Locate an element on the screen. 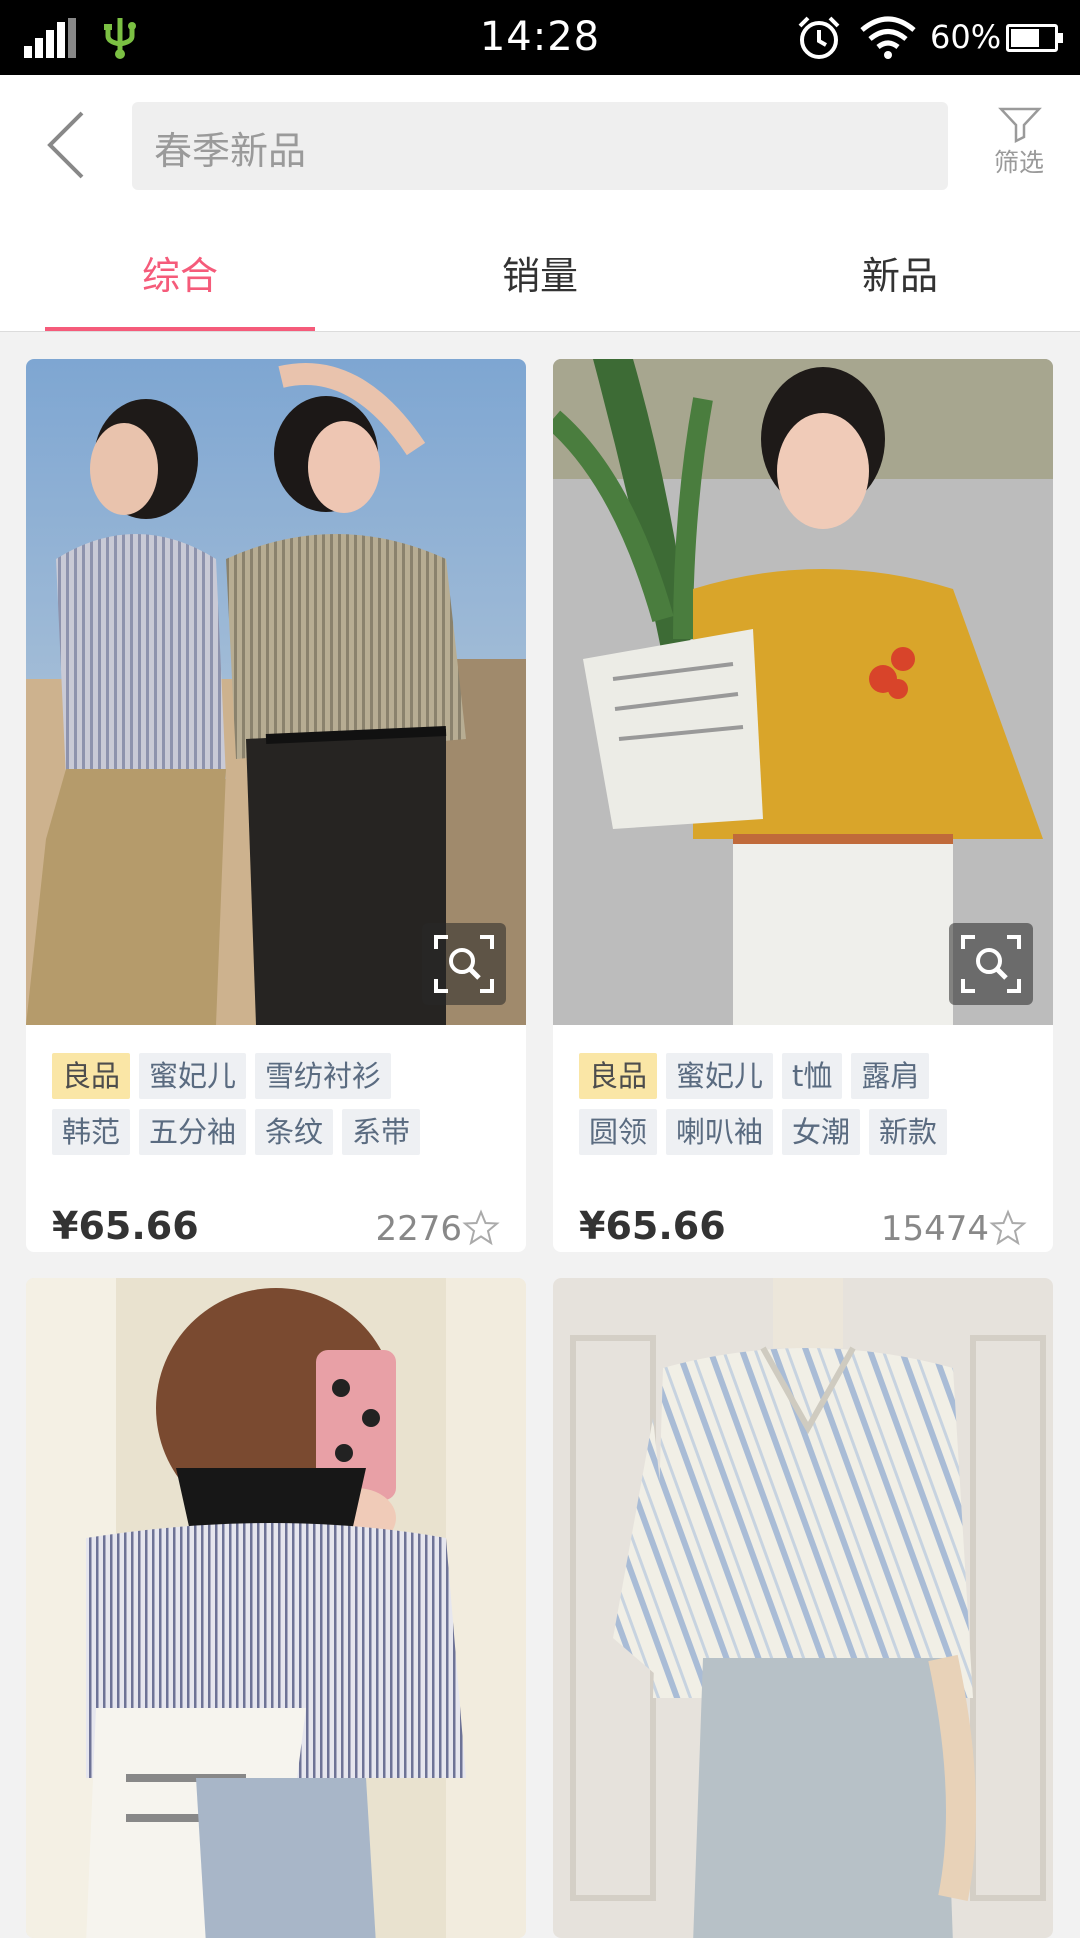 The width and height of the screenshot is (1080, 1938). tag: t恤 is located at coordinates (812, 1076).